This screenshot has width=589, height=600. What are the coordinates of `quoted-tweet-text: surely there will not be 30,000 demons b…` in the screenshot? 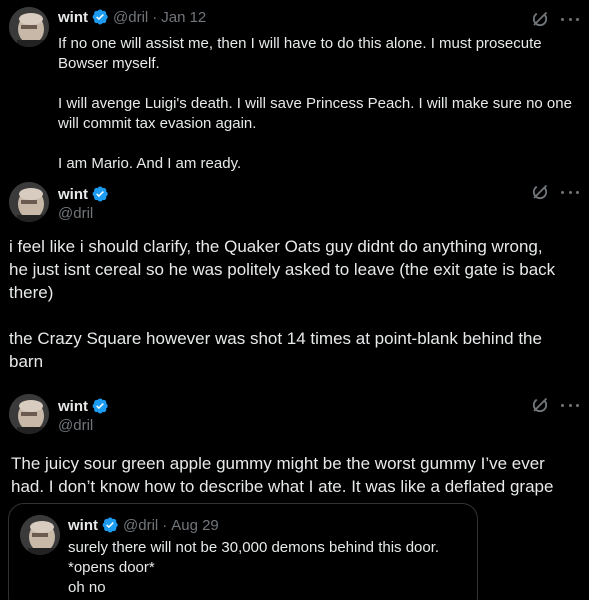 It's located at (254, 567).